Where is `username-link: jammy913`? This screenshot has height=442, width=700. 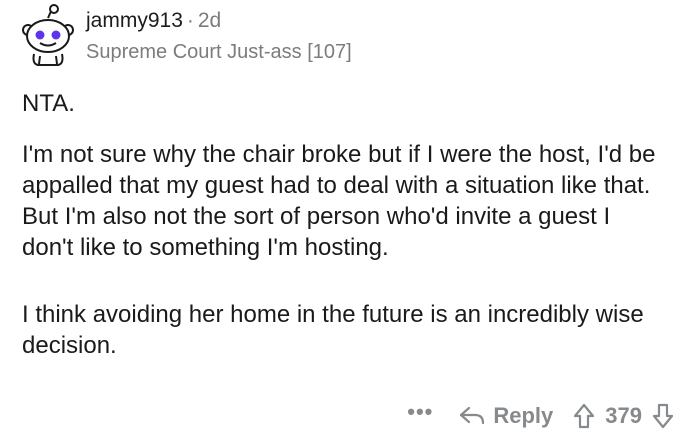
username-link: jammy913 is located at coordinates (134, 20).